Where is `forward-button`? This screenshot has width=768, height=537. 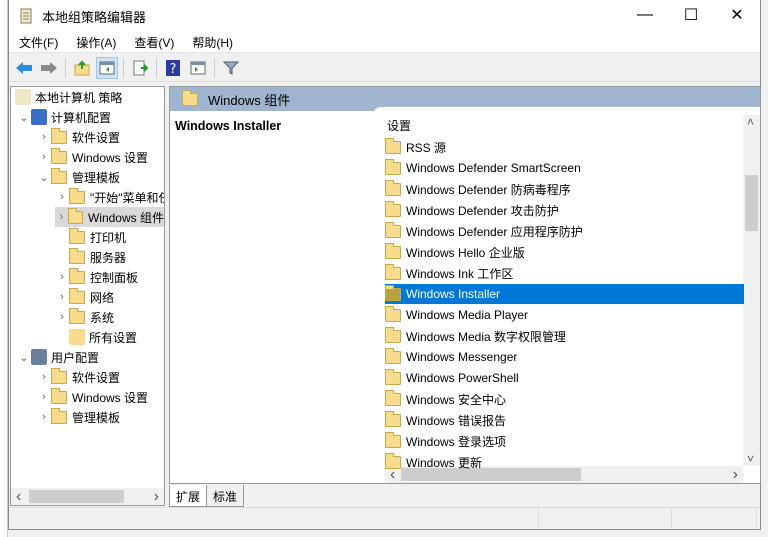
forward-button is located at coordinates (49, 68).